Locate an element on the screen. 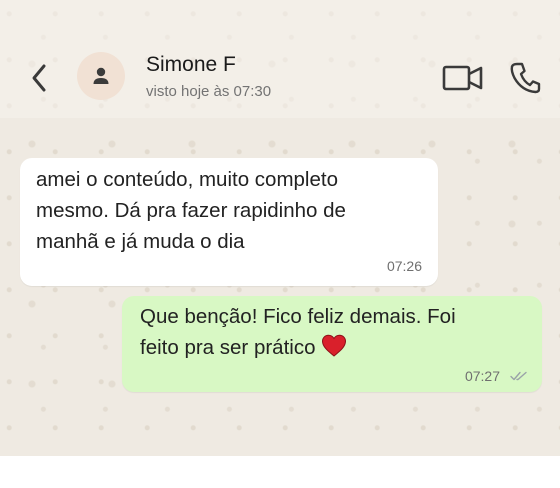  voice-call-button is located at coordinates (525, 80).